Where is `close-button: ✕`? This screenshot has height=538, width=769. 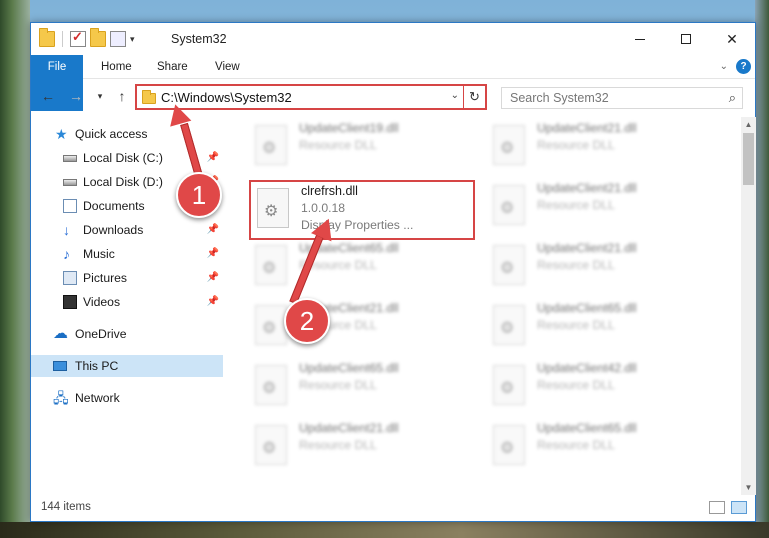 close-button: ✕ is located at coordinates (732, 39).